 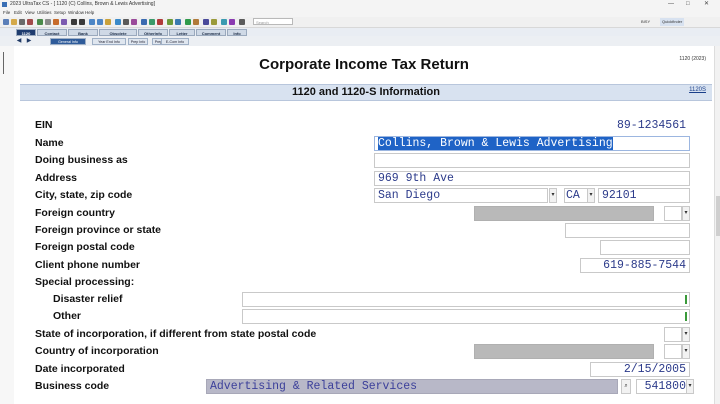 I want to click on disaster-relief-field, so click(x=466, y=299).